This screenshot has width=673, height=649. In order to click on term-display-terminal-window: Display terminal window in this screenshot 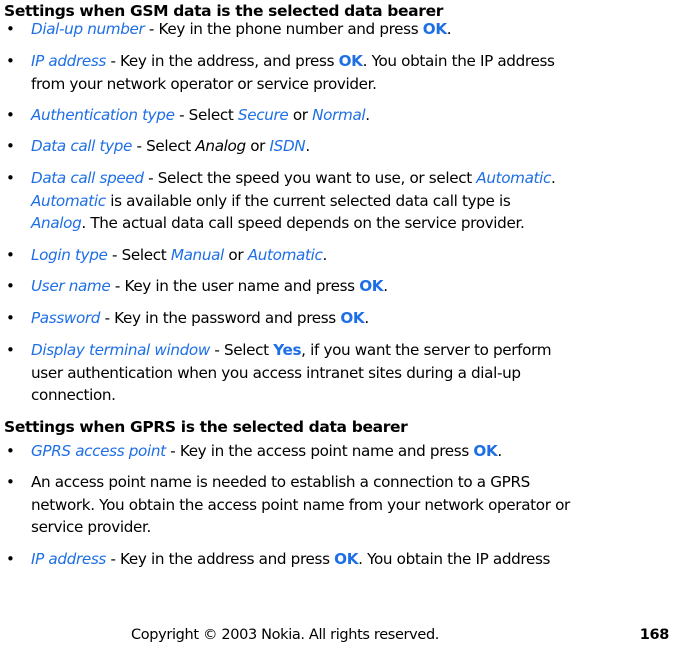, I will do `click(120, 350)`.